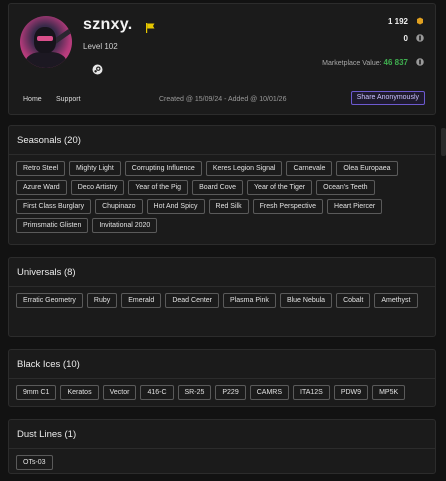  What do you see at coordinates (49, 300) in the screenshot?
I see `skin-chip: Erratic Geometry` at bounding box center [49, 300].